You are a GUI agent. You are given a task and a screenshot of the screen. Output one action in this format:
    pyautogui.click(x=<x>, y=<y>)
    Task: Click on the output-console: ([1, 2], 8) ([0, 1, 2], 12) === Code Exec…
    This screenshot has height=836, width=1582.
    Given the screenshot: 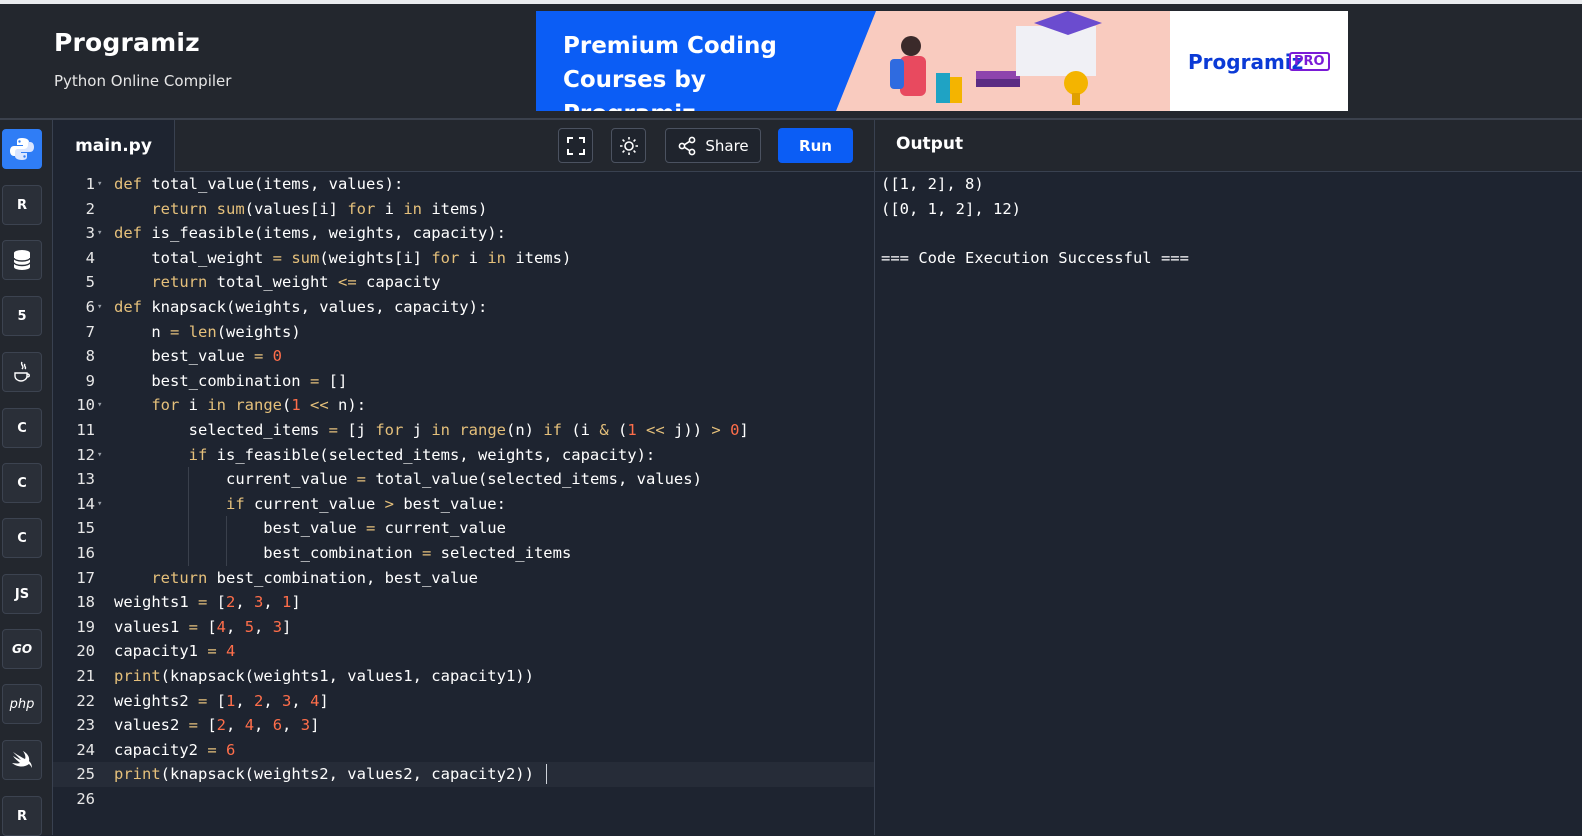 What is the action you would take?
    pyautogui.click(x=1035, y=221)
    